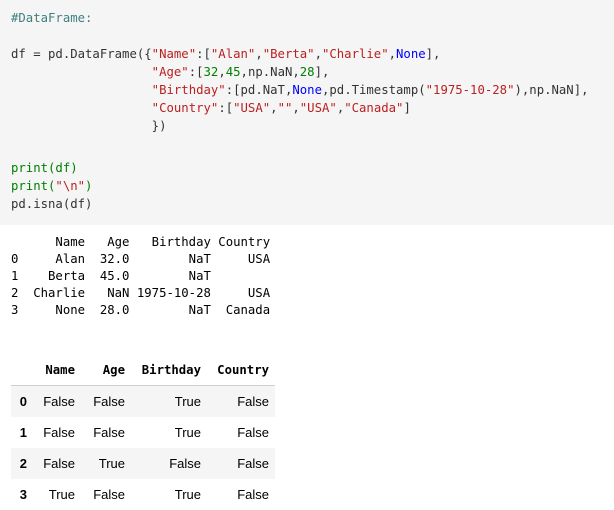  What do you see at coordinates (270, 72) in the screenshot?
I see `code-token: ,np.NaN,` at bounding box center [270, 72].